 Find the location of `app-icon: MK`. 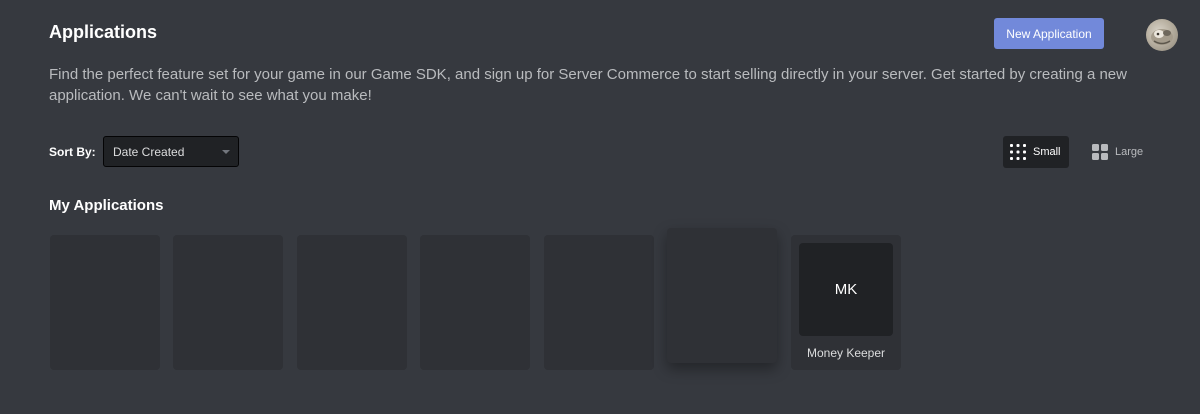

app-icon: MK is located at coordinates (846, 289).